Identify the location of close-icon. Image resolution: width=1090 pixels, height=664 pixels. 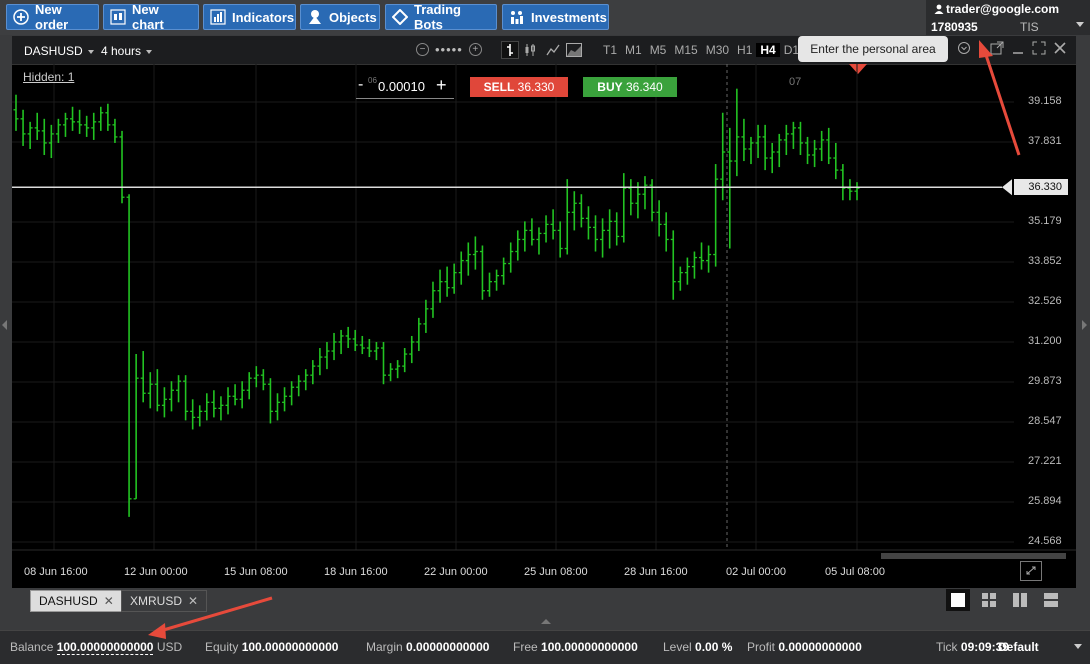
(1060, 49).